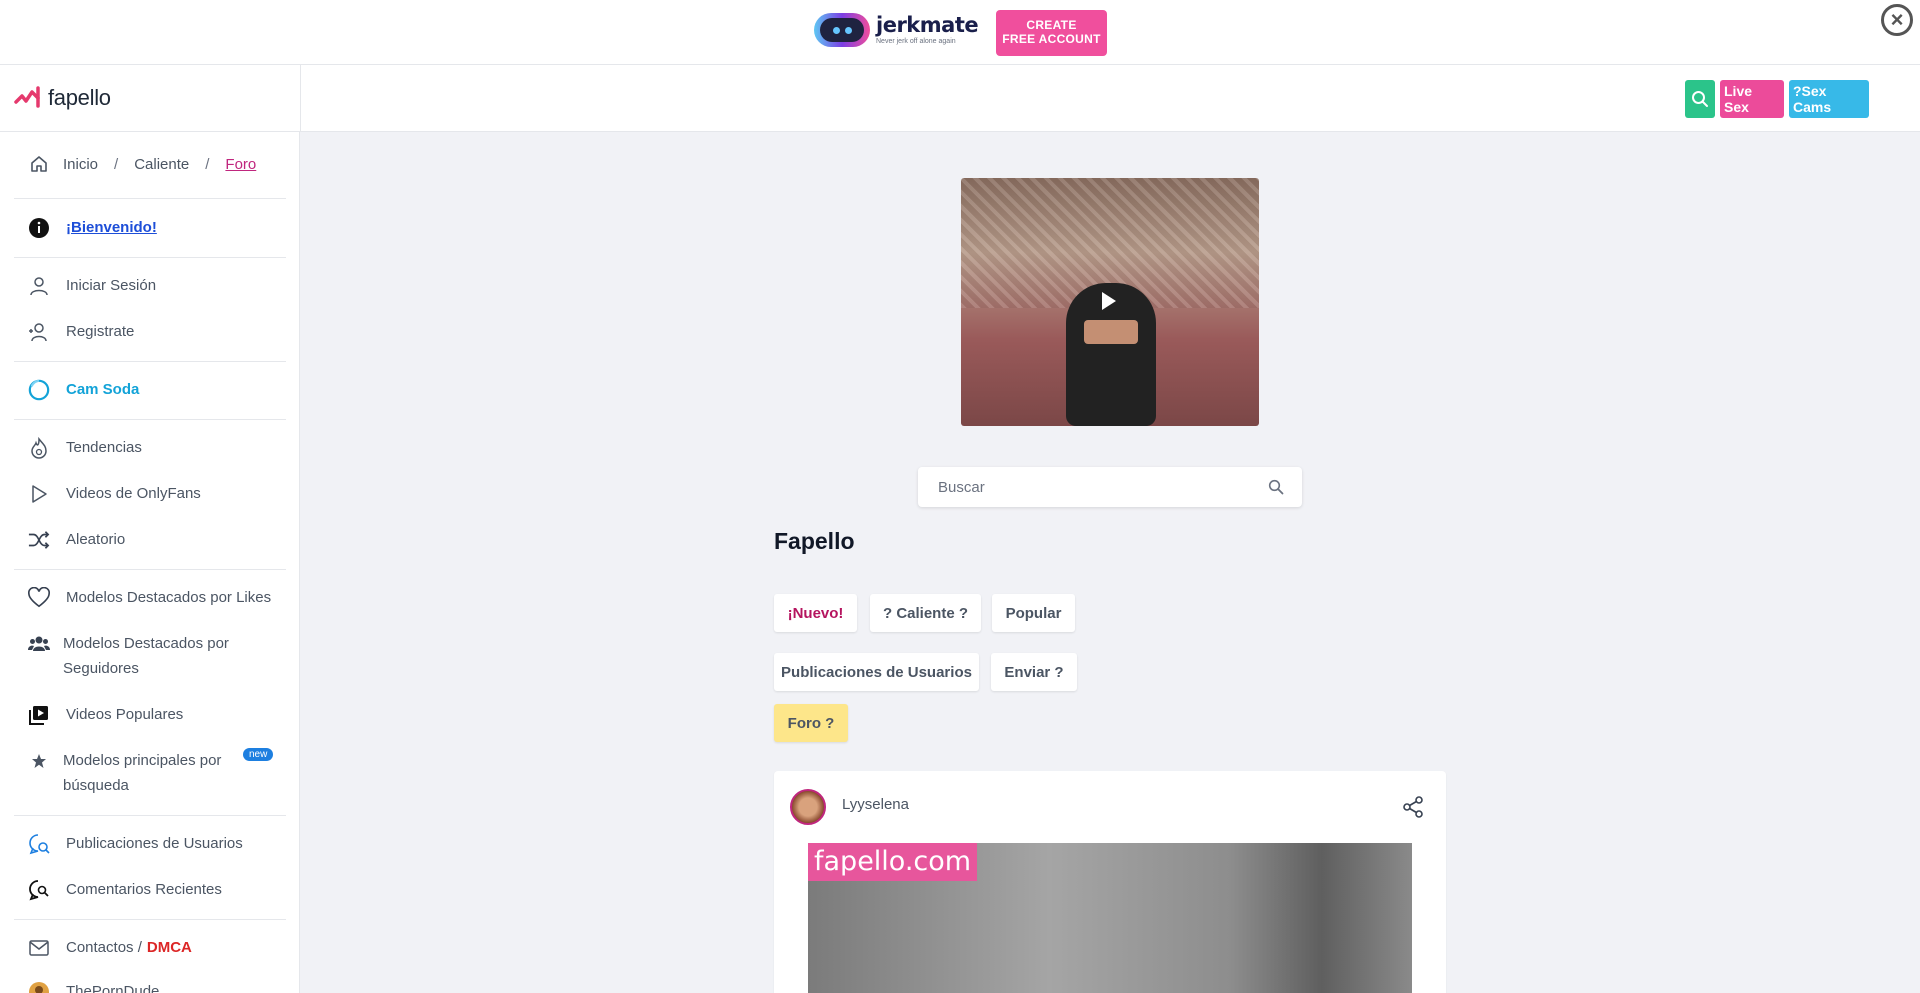 This screenshot has height=993, width=1920. I want to click on sidebar-item-label: Modelos Destacados por Seguidores, so click(146, 656).